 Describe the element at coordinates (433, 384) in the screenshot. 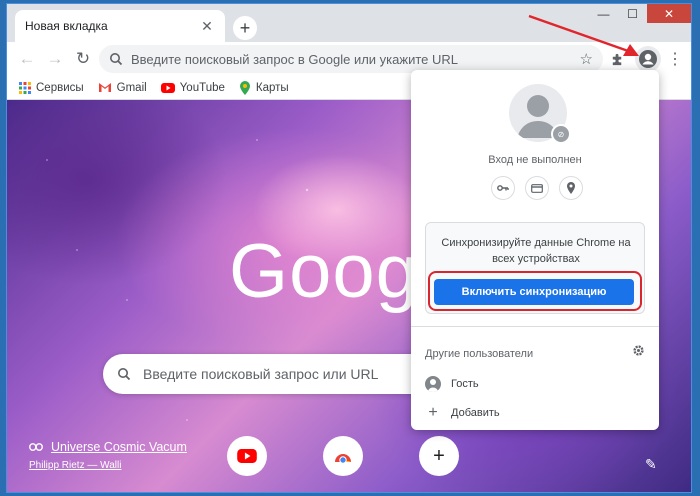

I see `guest-avatar-icon` at that location.